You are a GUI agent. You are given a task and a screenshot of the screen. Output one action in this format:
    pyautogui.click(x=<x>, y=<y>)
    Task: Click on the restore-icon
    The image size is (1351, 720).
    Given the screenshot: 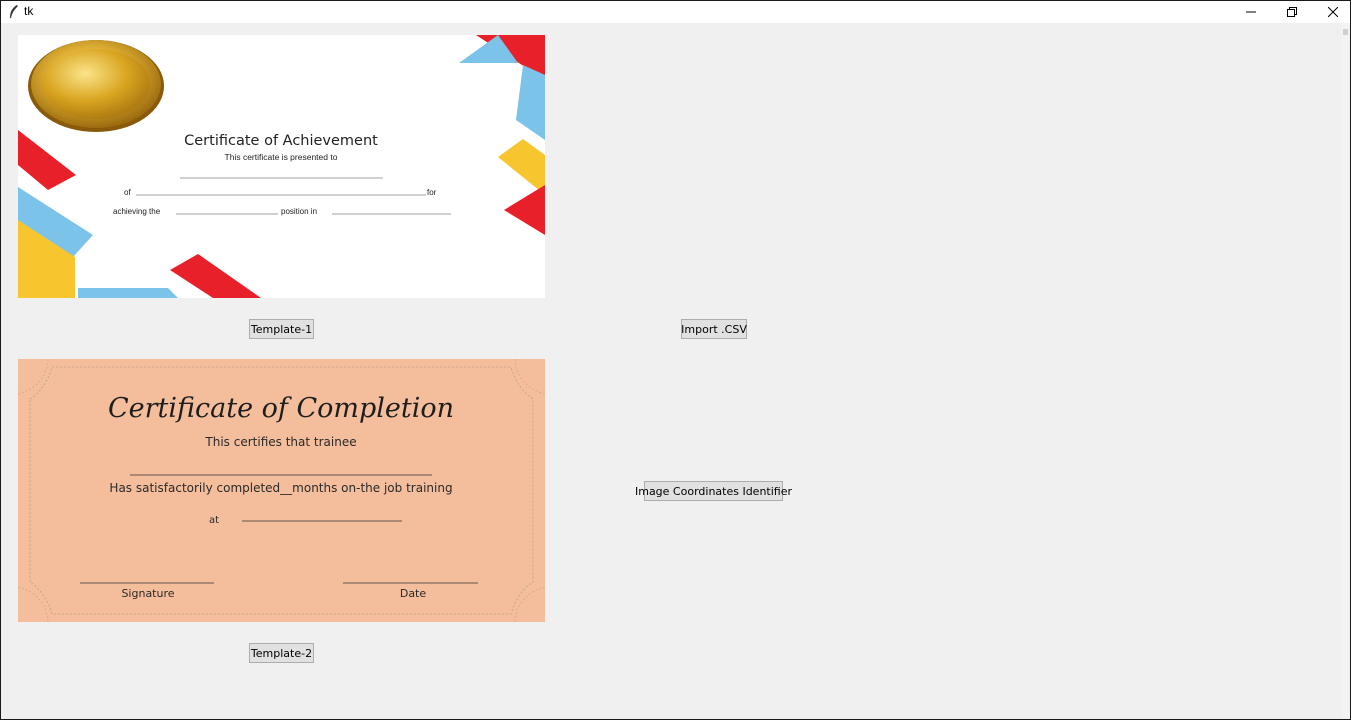 What is the action you would take?
    pyautogui.click(x=1292, y=12)
    